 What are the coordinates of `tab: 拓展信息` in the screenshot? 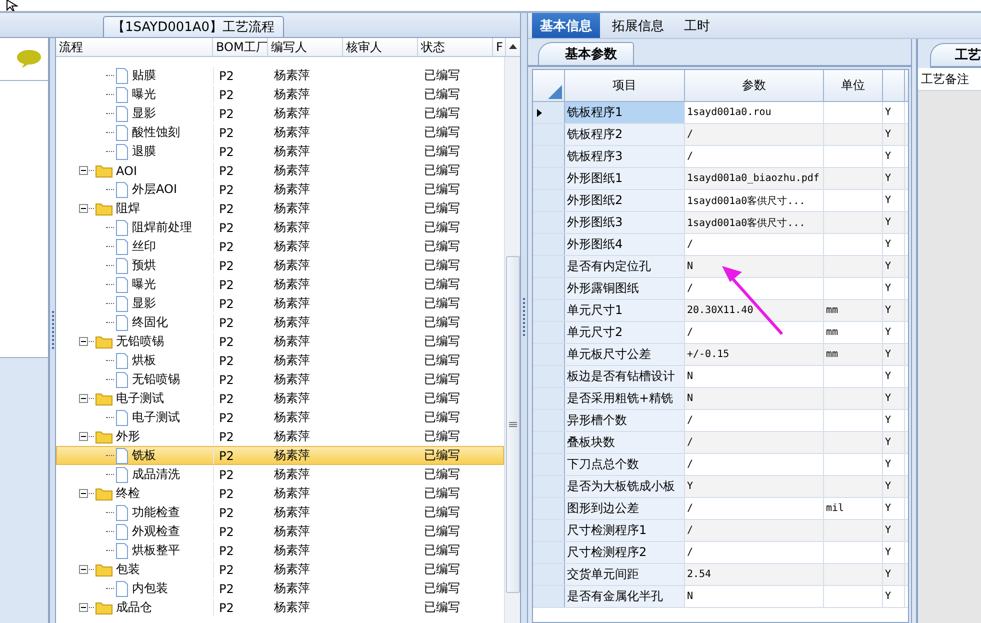 It's located at (638, 25).